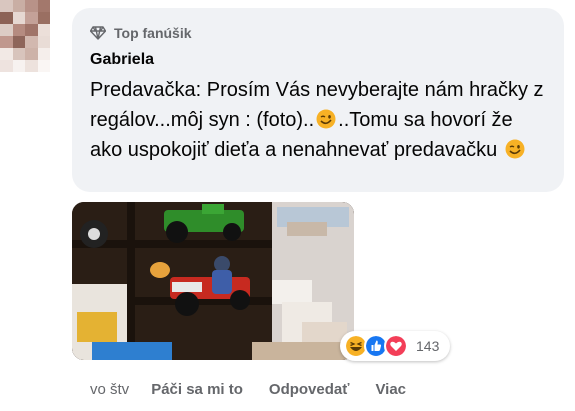  I want to click on comment-actions: vo štv Páči sa mi to Odpovedať Viac, so click(261, 389).